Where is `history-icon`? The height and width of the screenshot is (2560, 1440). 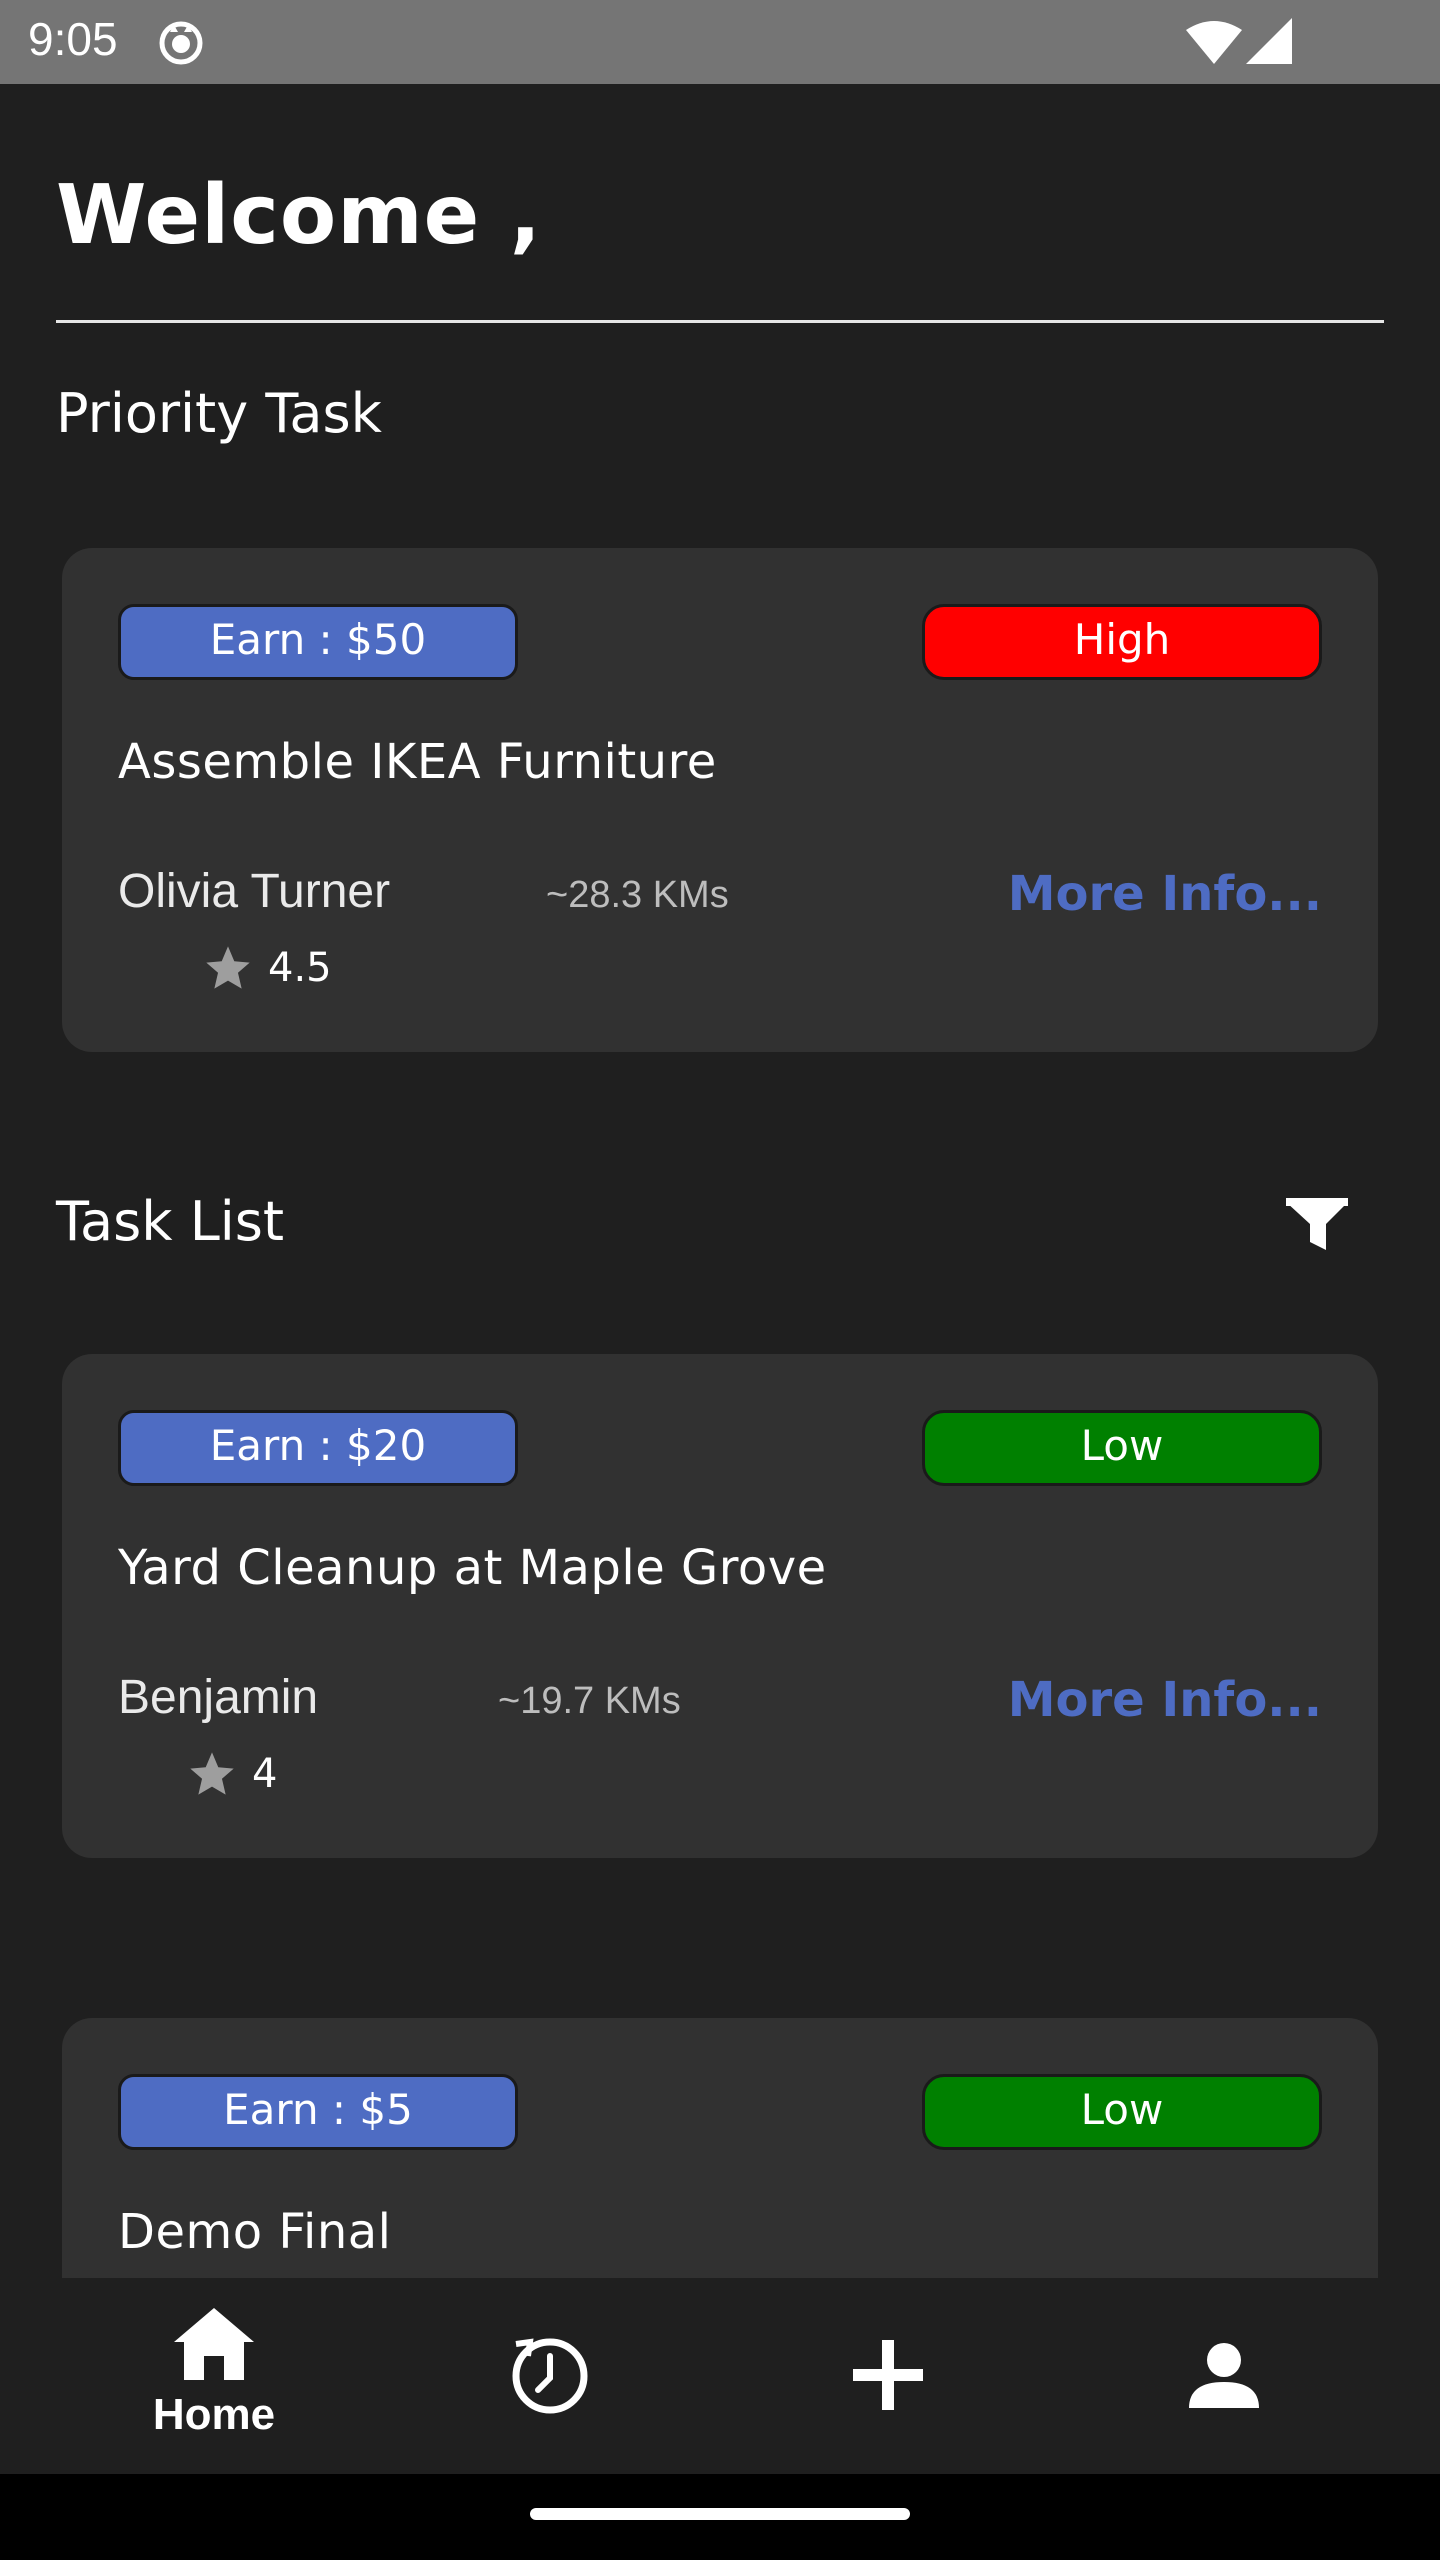 history-icon is located at coordinates (550, 2376).